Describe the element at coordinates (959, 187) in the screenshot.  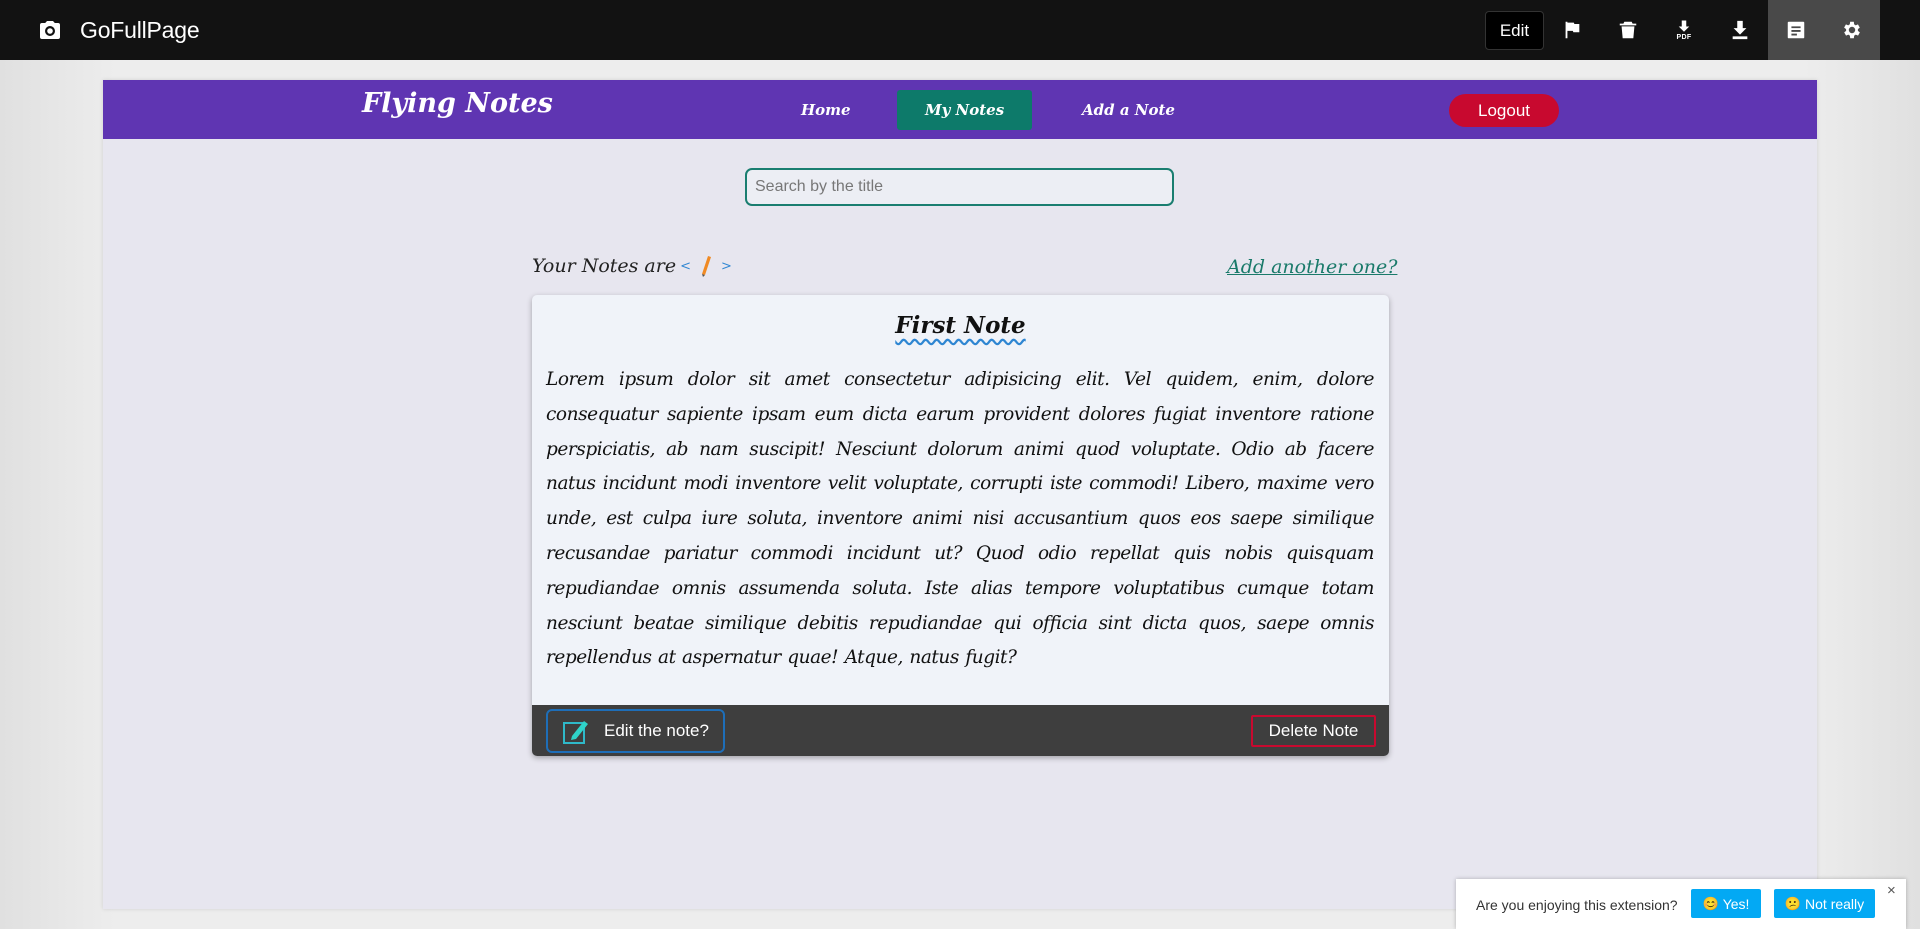
I see `search-input` at that location.